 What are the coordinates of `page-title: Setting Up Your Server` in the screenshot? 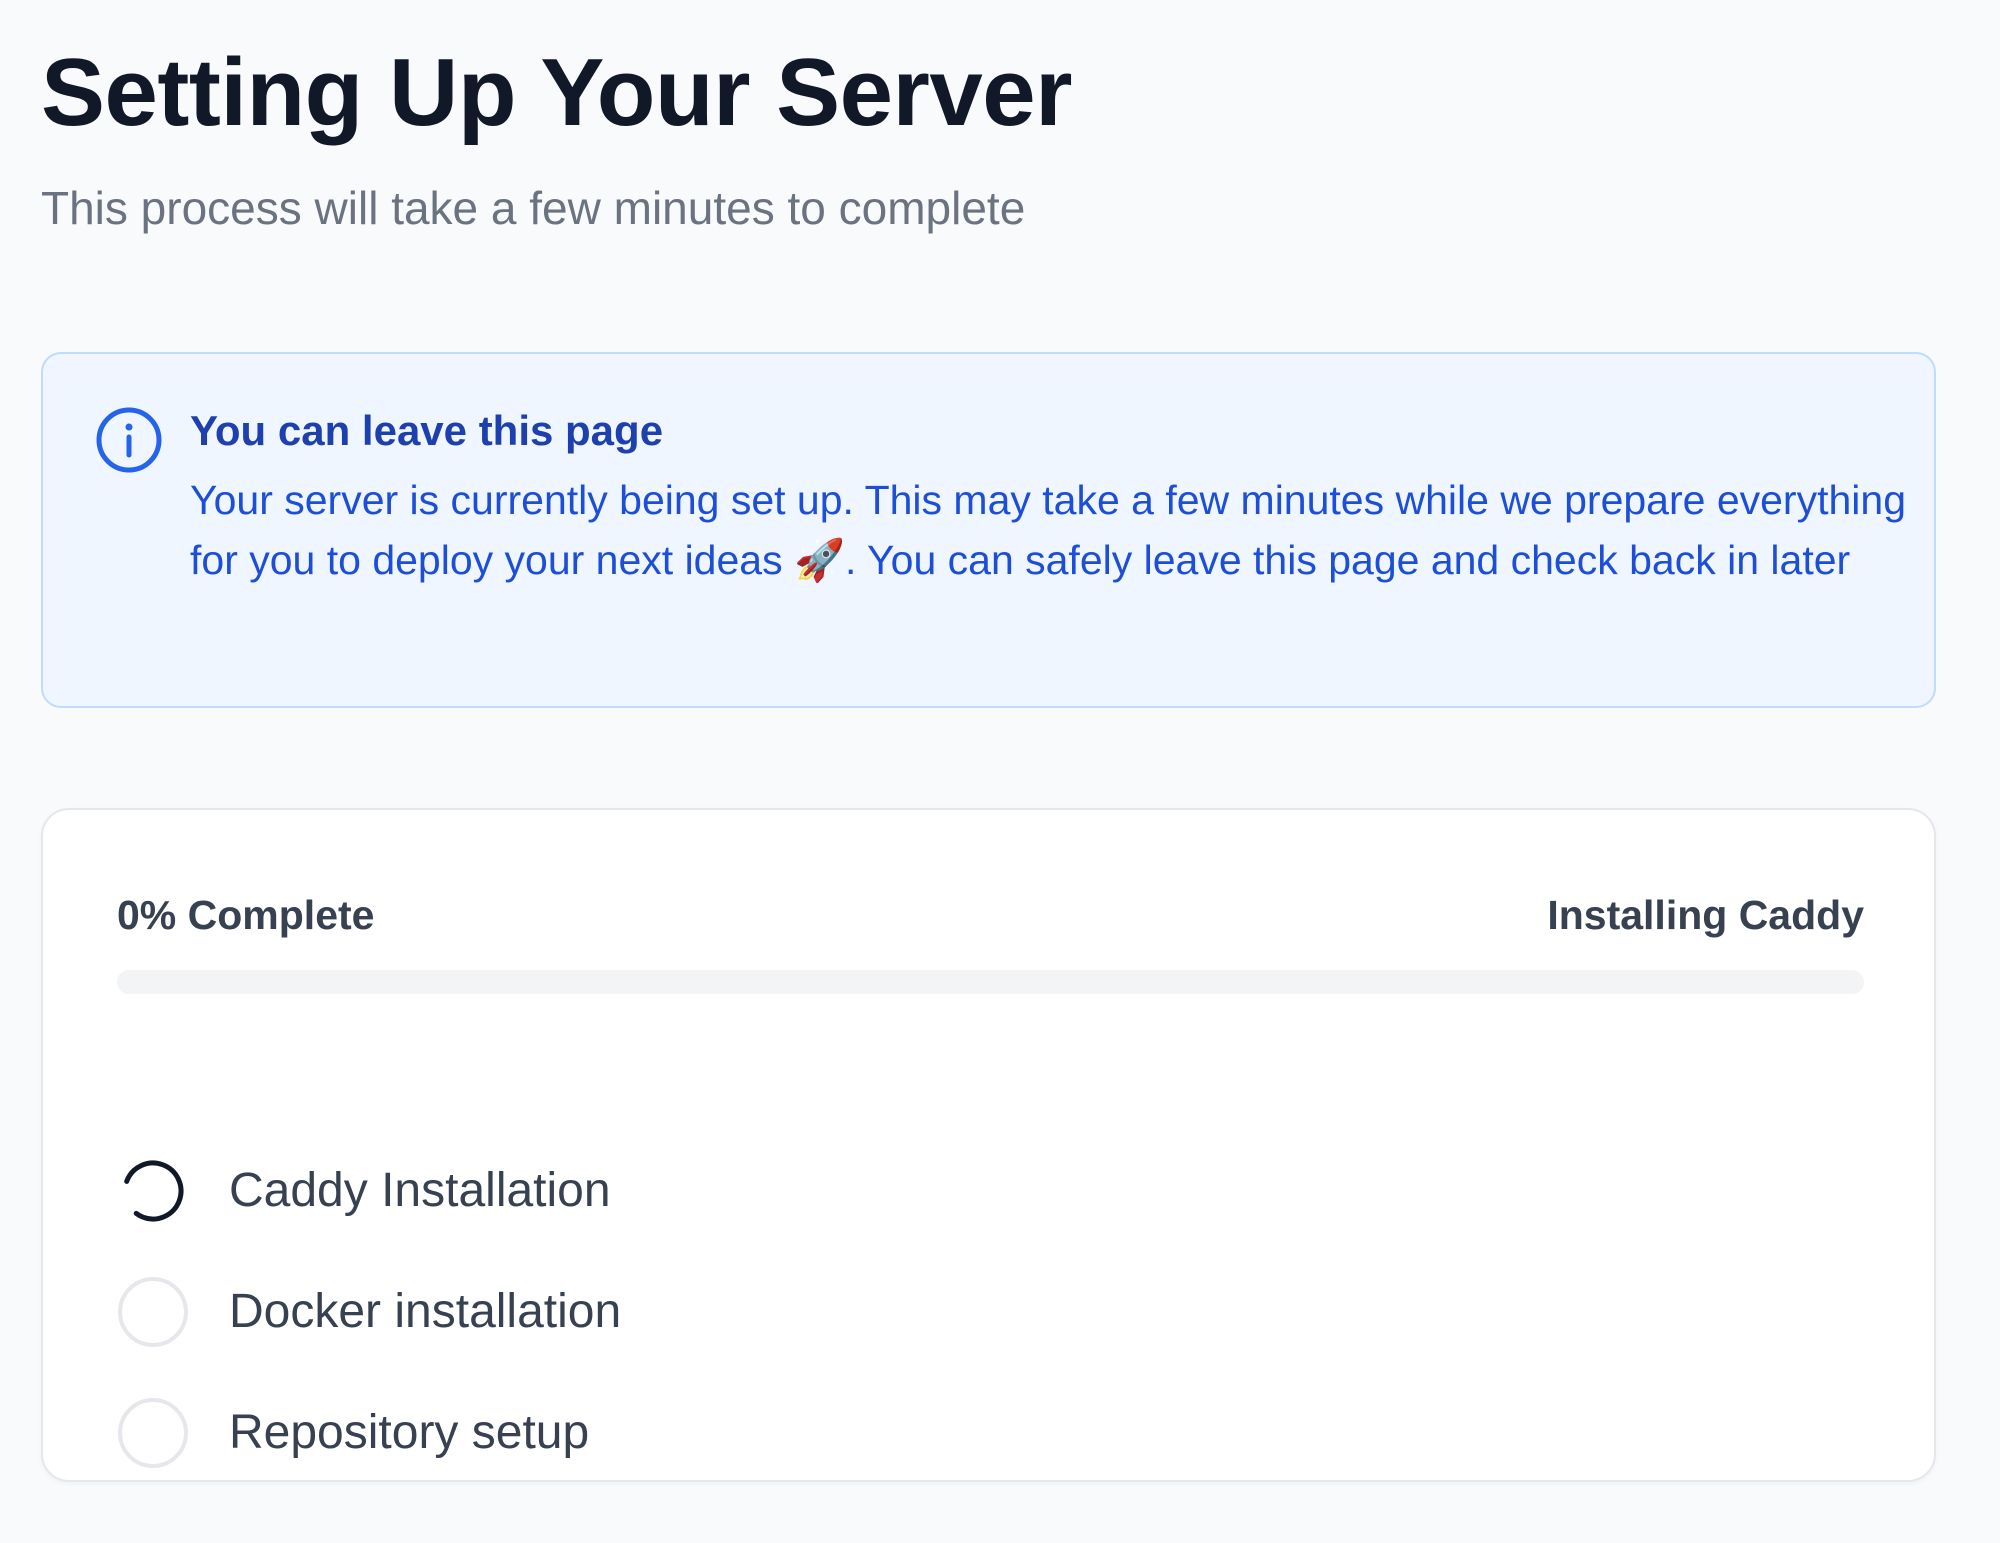 It's located at (557, 92).